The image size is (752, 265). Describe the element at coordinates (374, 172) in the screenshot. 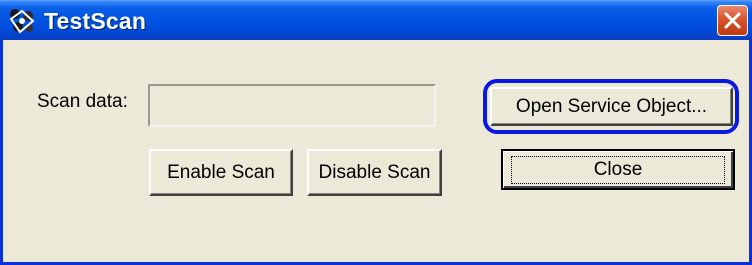

I see `disable-scan-button: Disable Scan` at that location.